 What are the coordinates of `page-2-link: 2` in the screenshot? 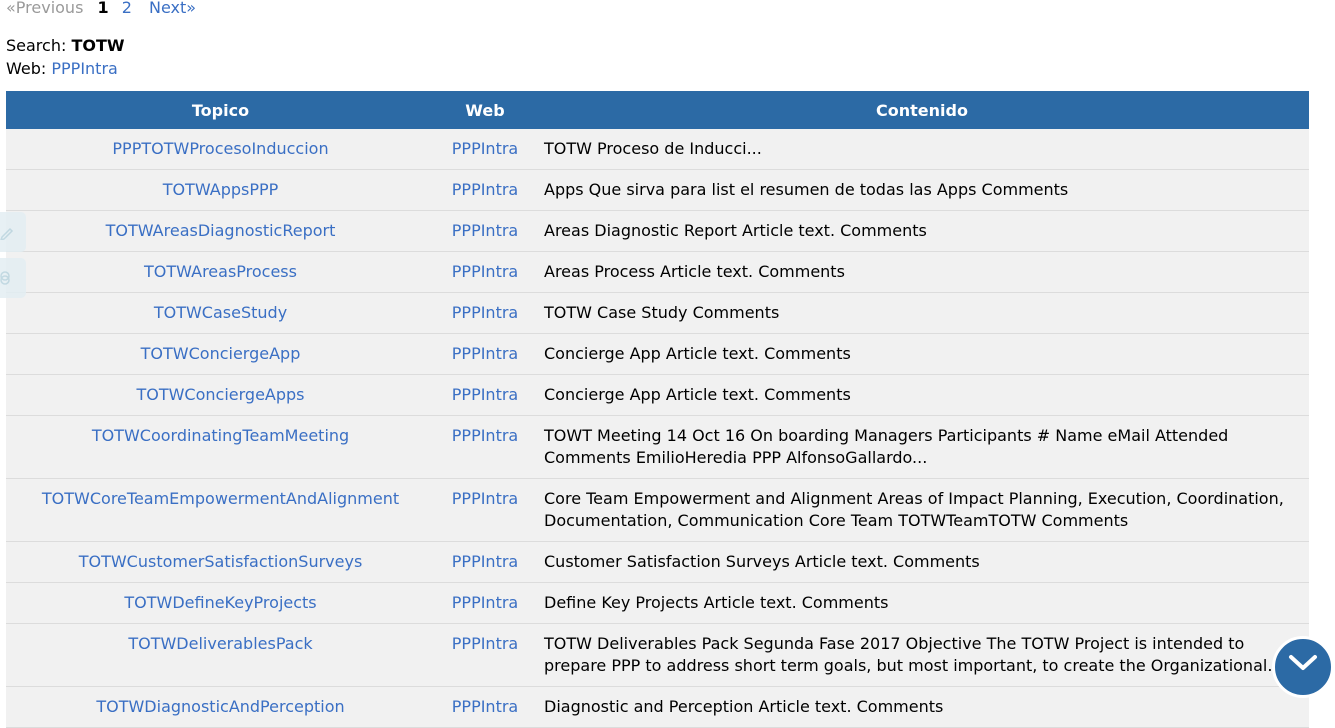 It's located at (127, 8).